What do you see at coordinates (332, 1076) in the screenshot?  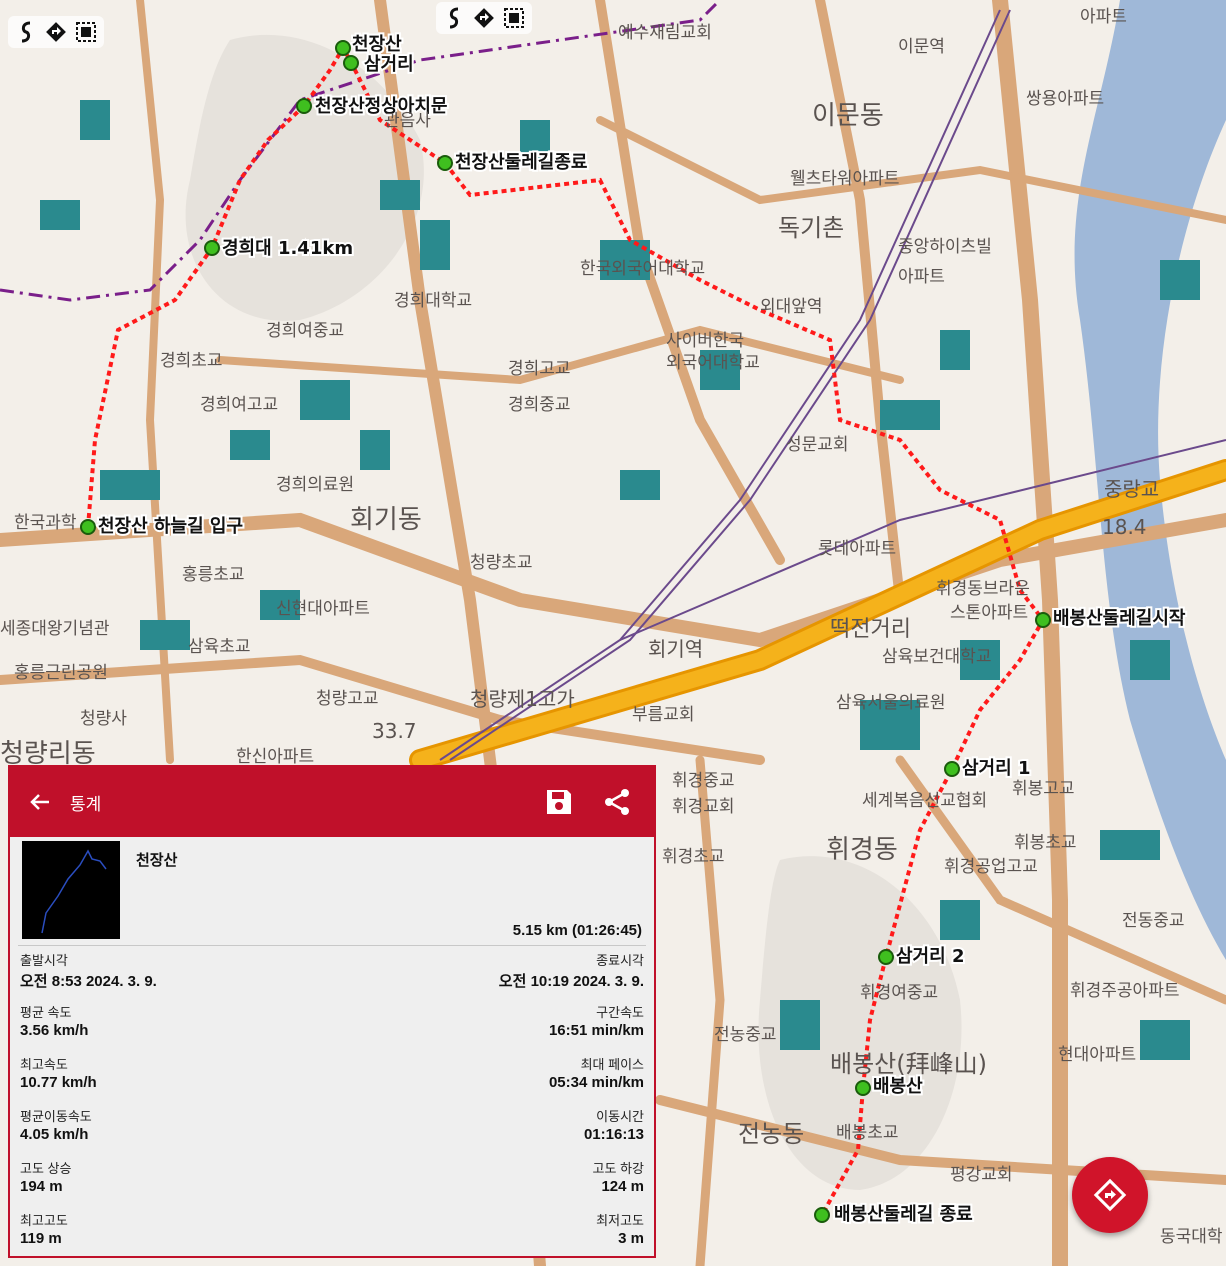 I see `stat-row-max: 최고속도 10.77 km/h 최대 페이스 05:34 min/km` at bounding box center [332, 1076].